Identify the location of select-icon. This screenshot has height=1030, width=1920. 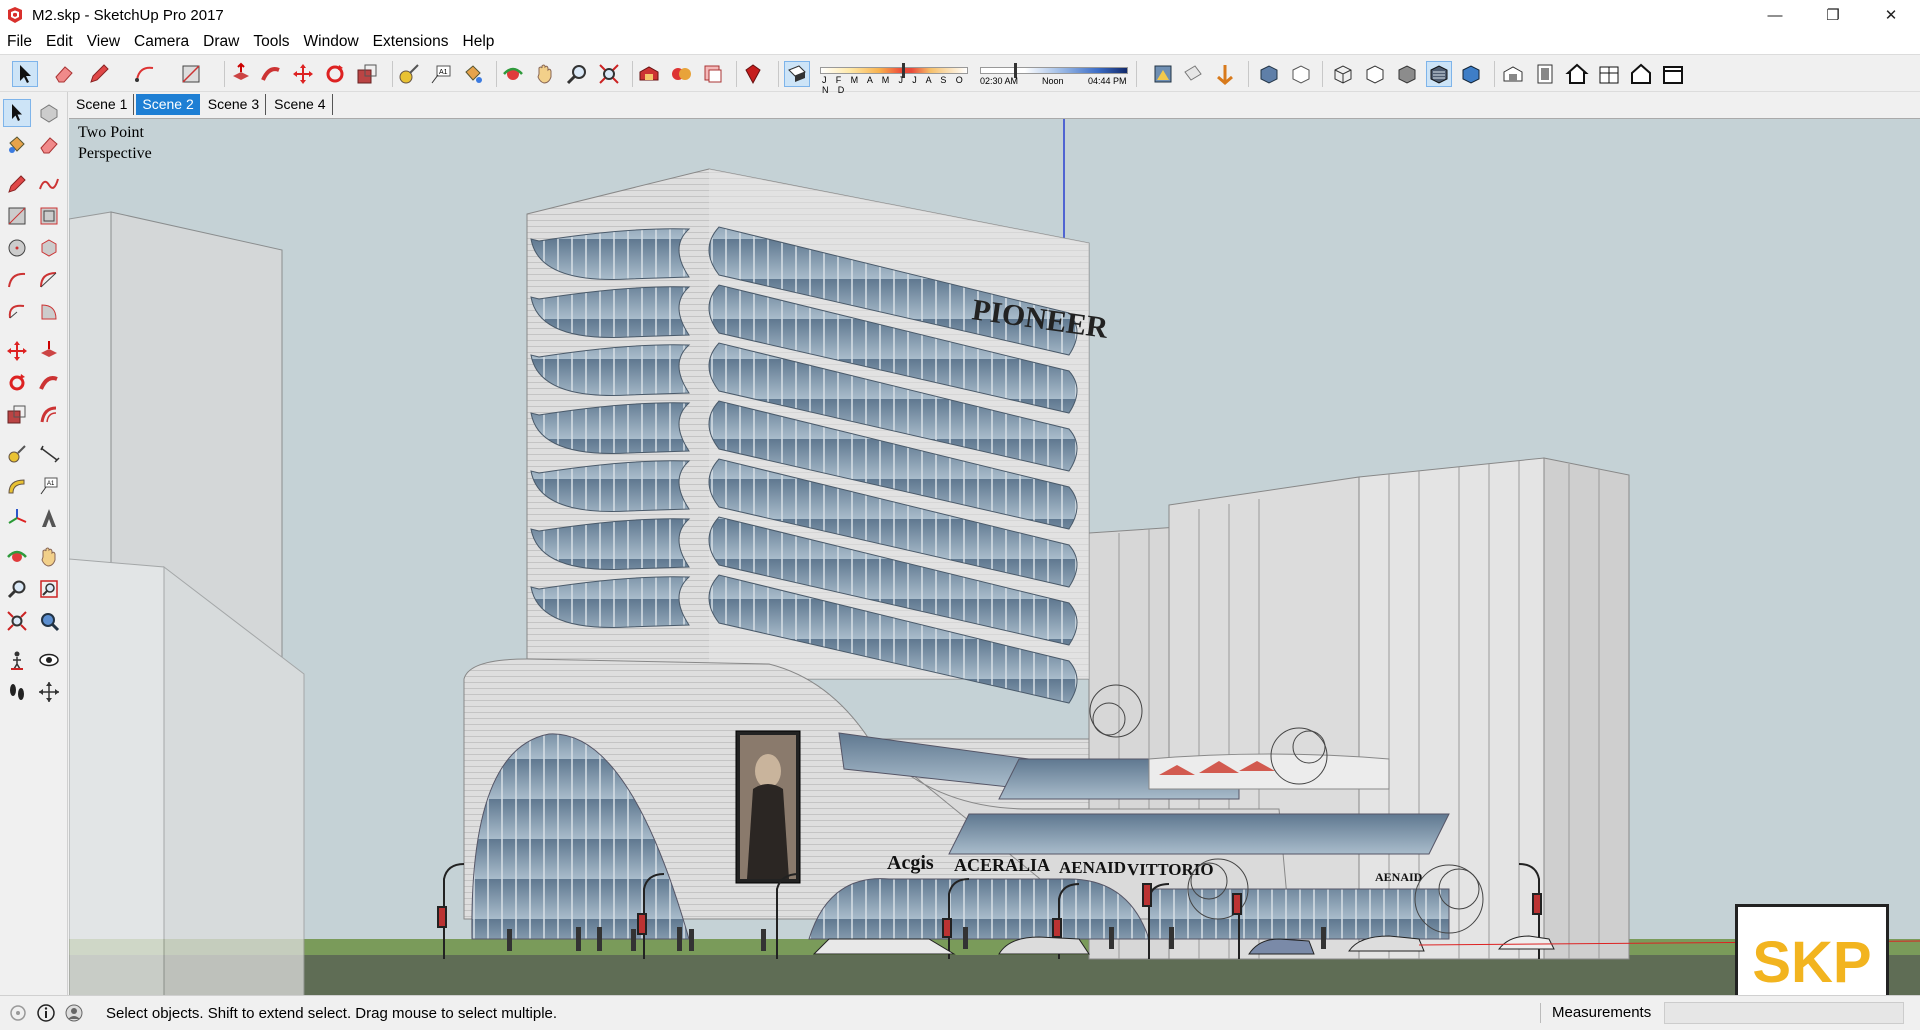
(25, 74).